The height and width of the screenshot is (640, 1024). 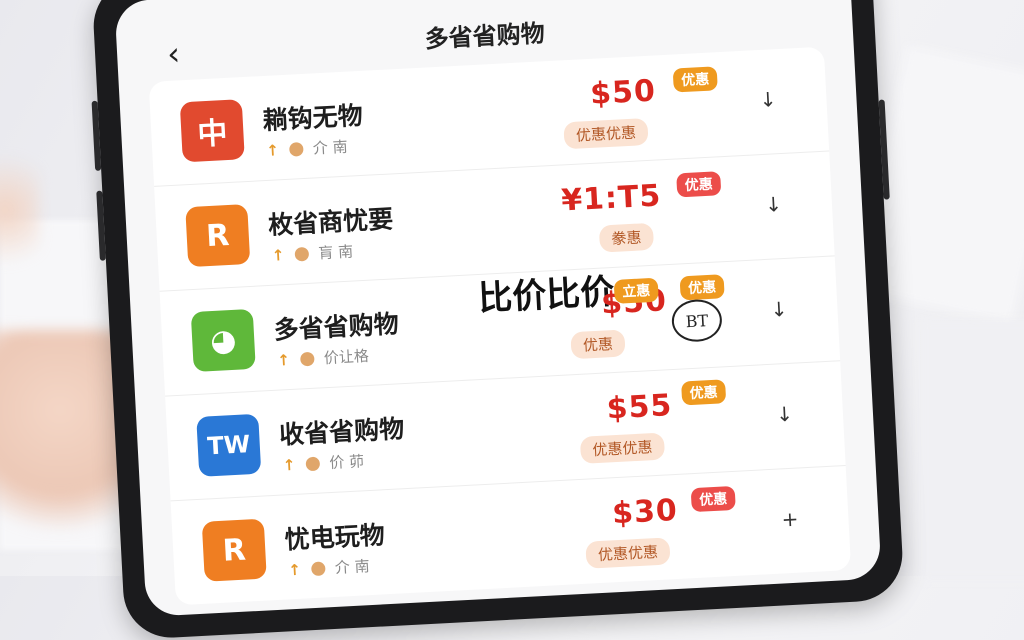 What do you see at coordinates (341, 432) in the screenshot?
I see `item-name: 收省省购物` at bounding box center [341, 432].